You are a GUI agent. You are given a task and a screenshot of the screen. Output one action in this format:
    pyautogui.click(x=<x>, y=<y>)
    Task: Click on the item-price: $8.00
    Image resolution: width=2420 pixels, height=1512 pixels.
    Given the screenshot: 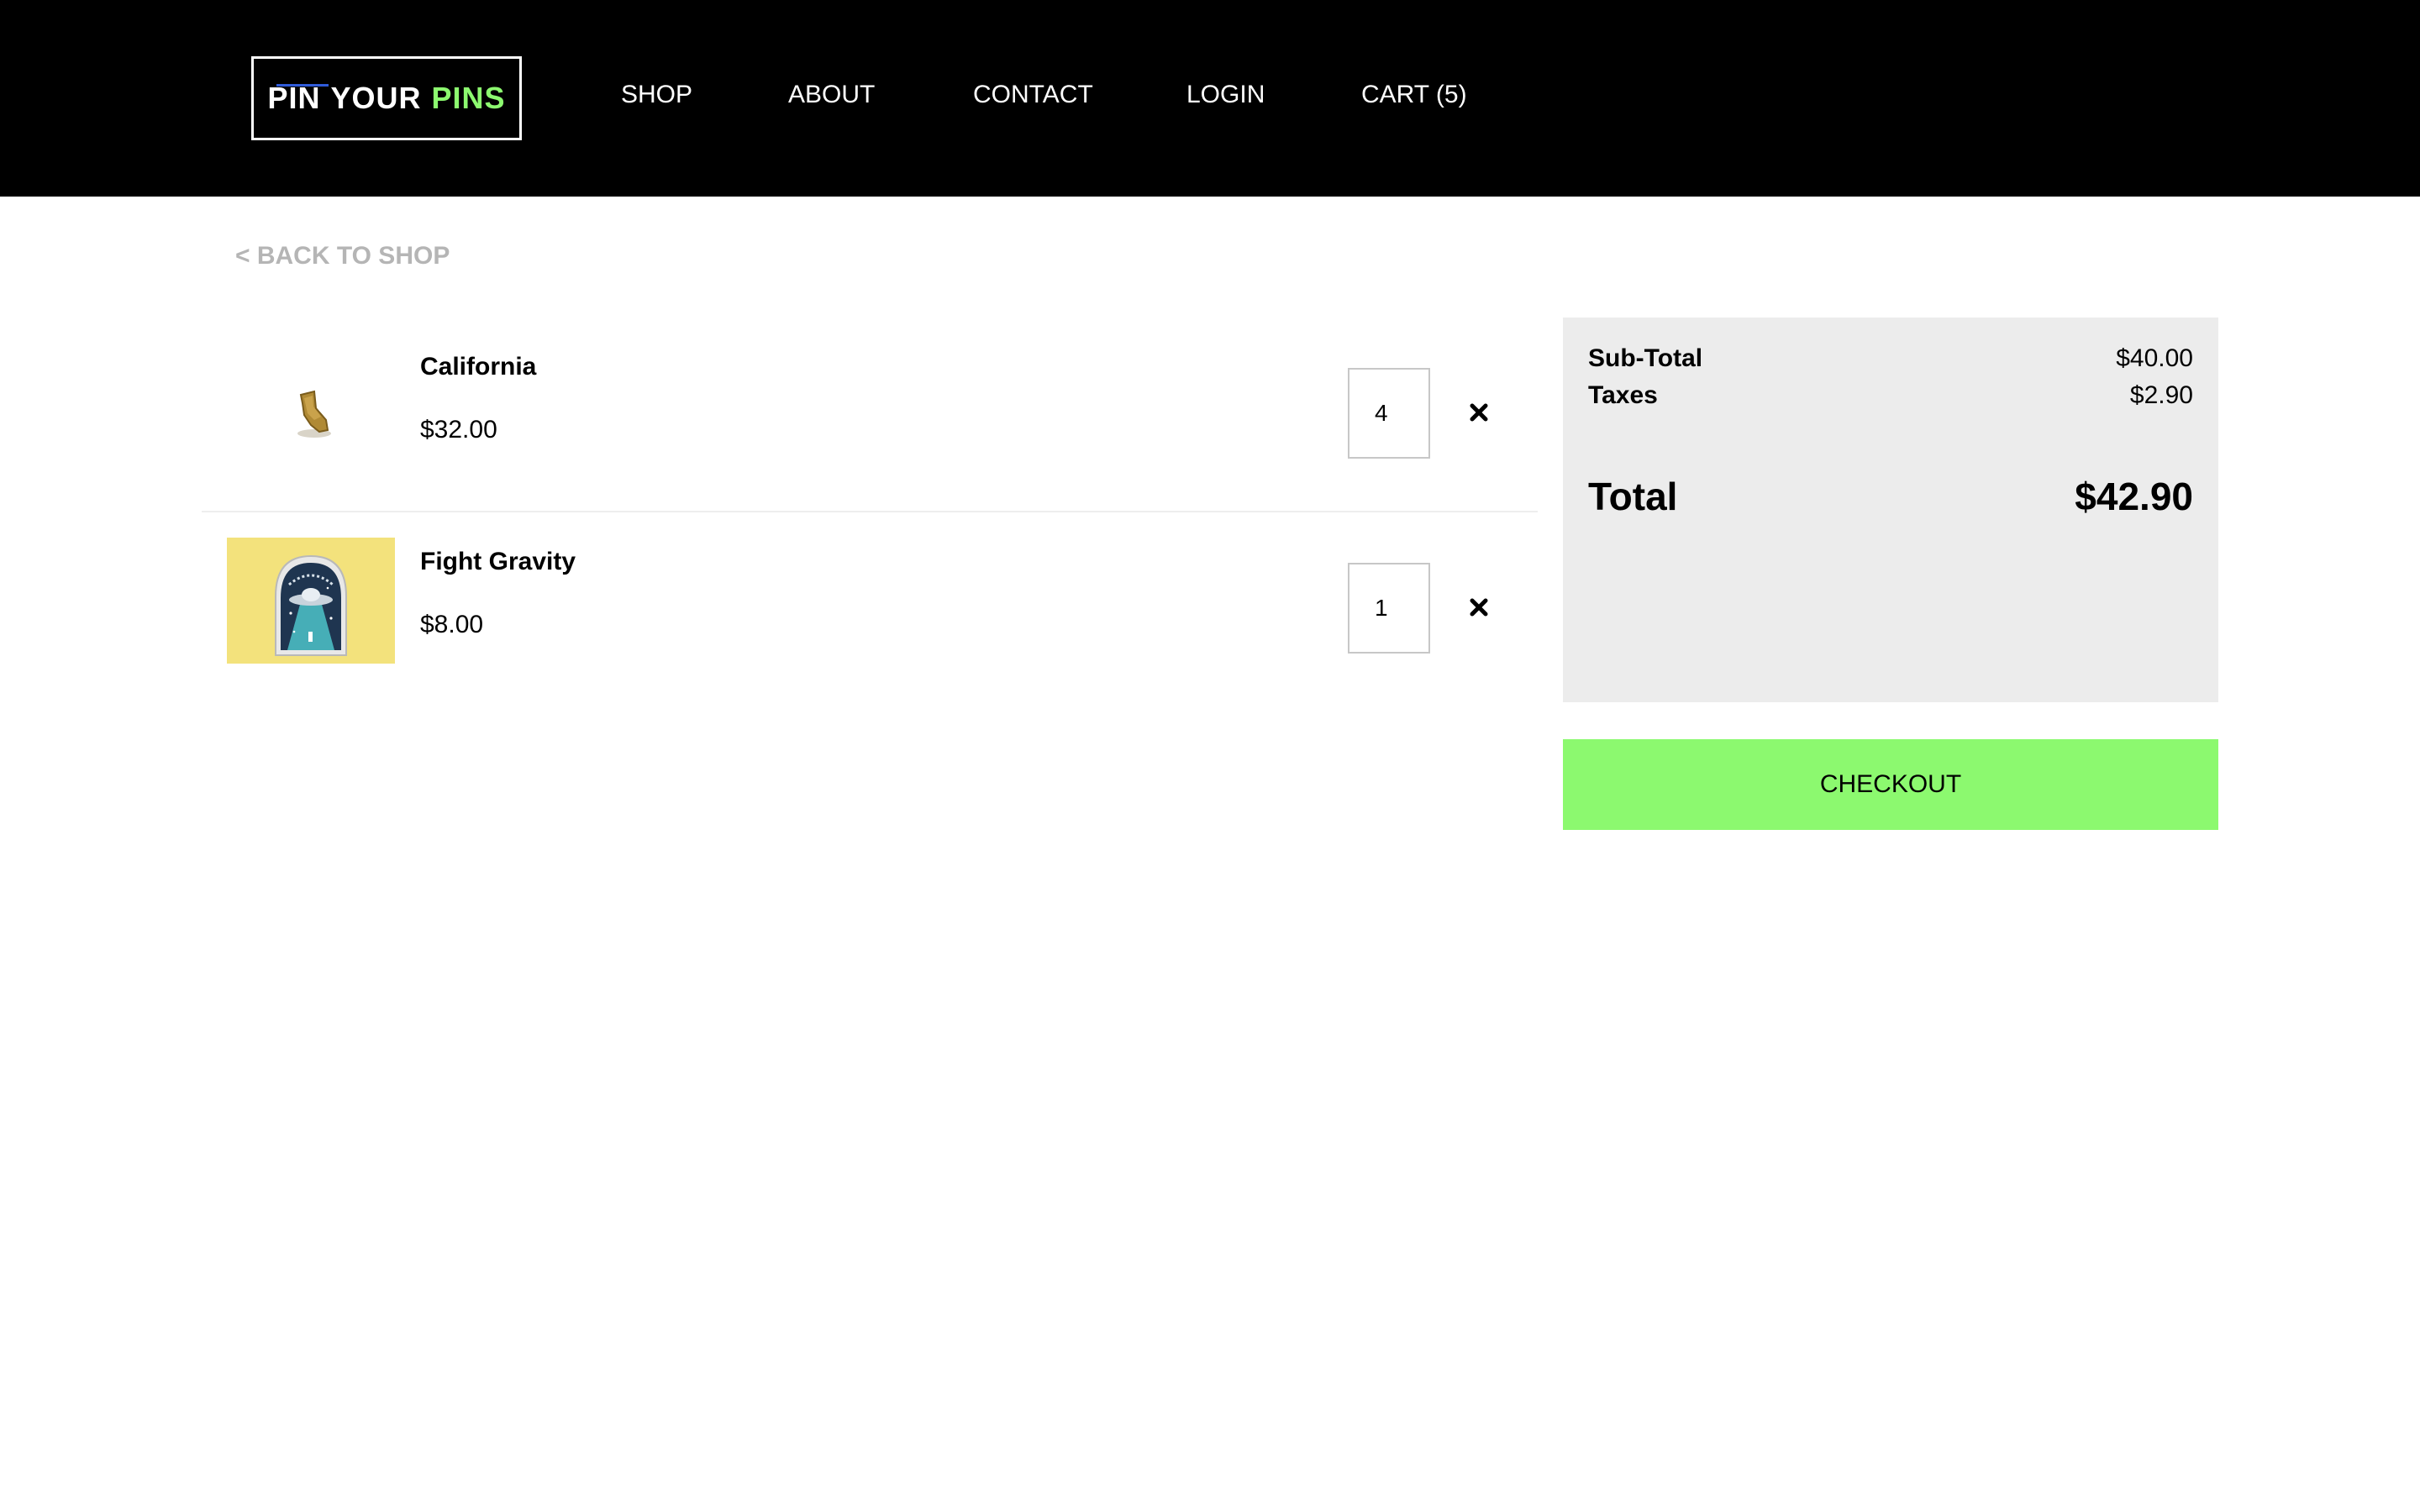 What is the action you would take?
    pyautogui.click(x=452, y=624)
    